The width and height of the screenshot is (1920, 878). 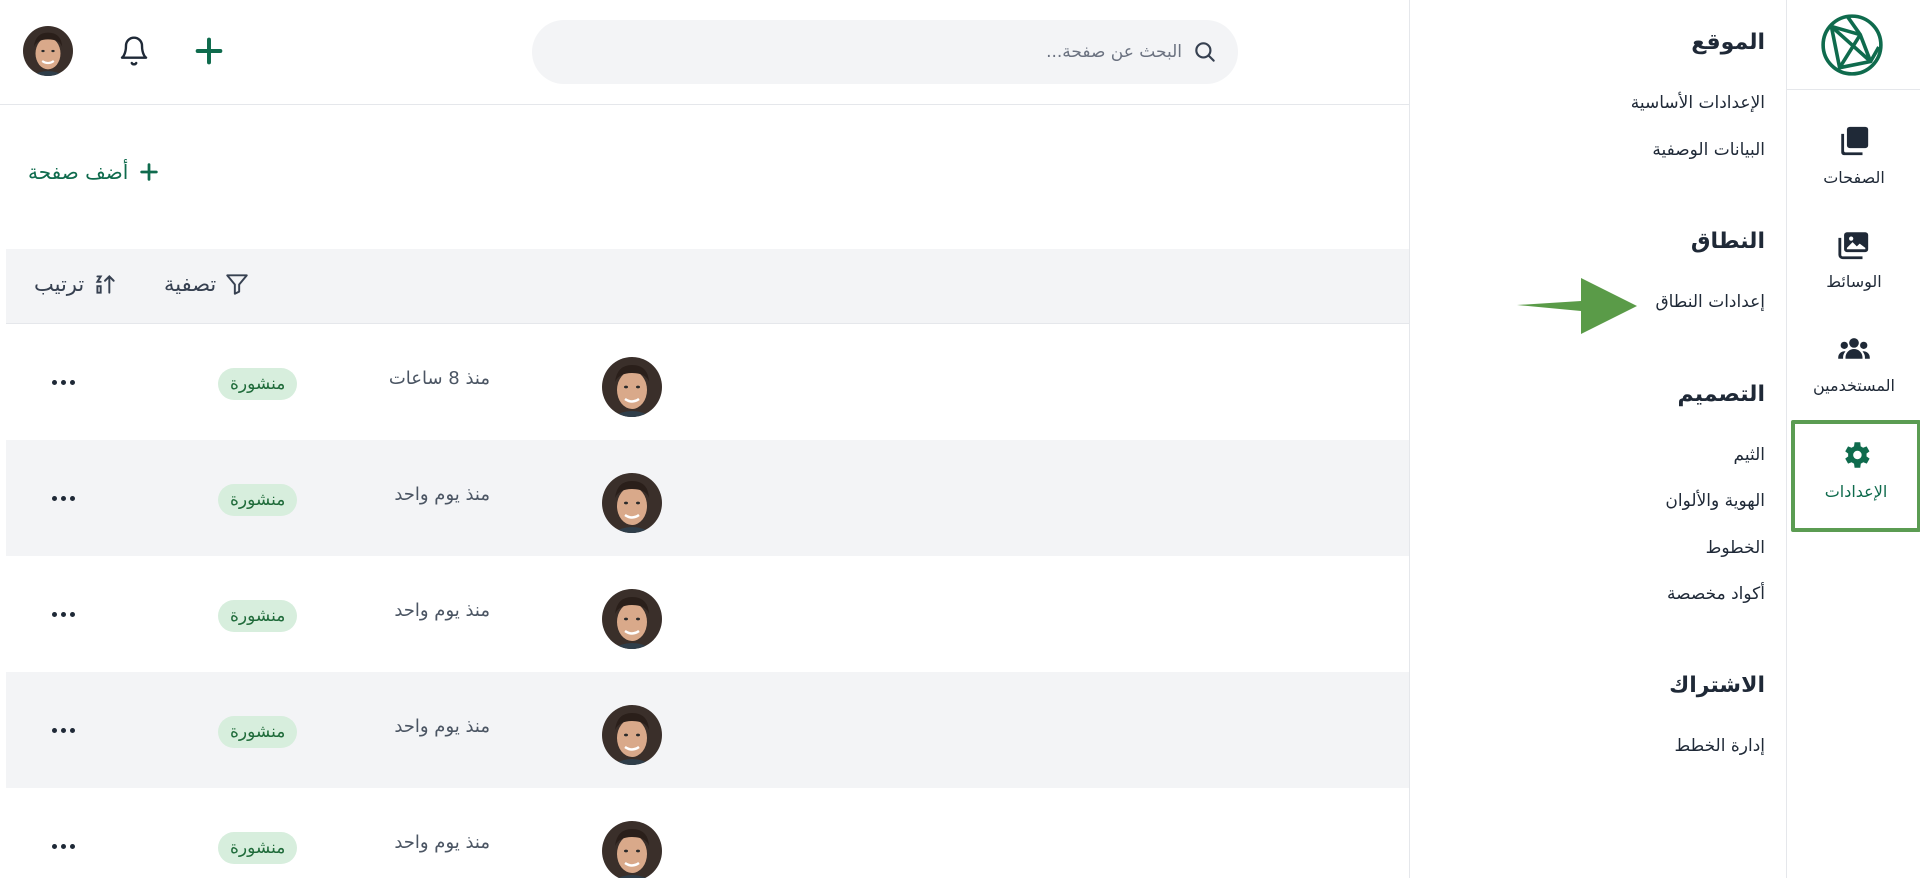 What do you see at coordinates (1854, 141) in the screenshot?
I see `pages-icon` at bounding box center [1854, 141].